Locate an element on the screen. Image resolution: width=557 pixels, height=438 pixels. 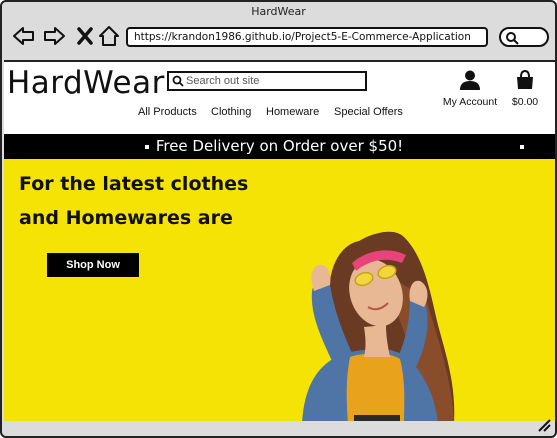
close-icon is located at coordinates (85, 36).